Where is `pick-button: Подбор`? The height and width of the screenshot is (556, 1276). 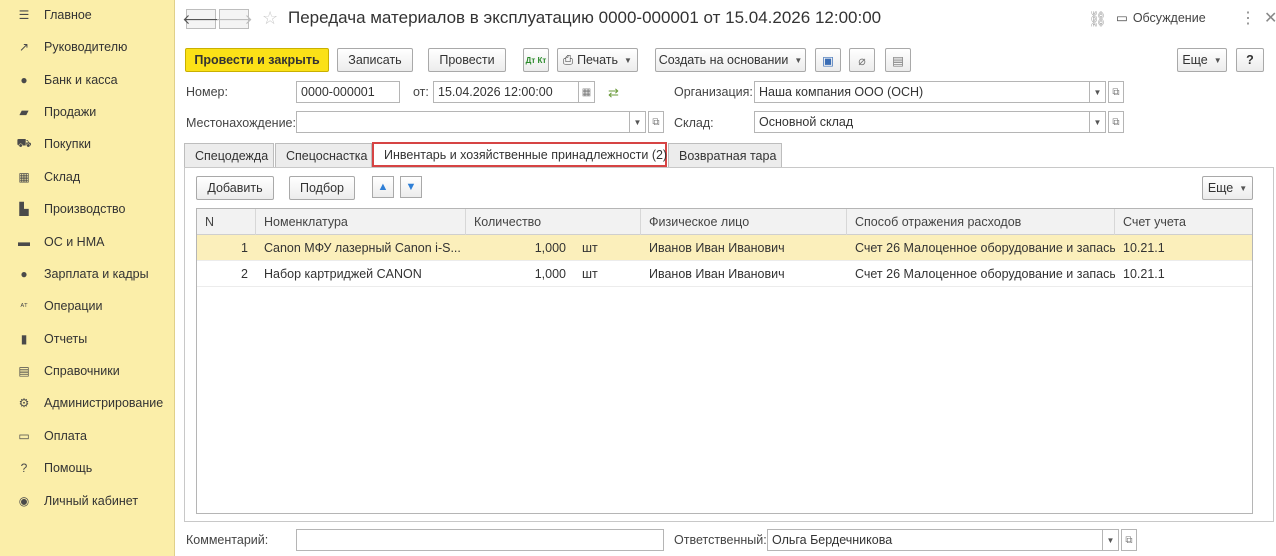
pick-button: Подбор is located at coordinates (322, 188).